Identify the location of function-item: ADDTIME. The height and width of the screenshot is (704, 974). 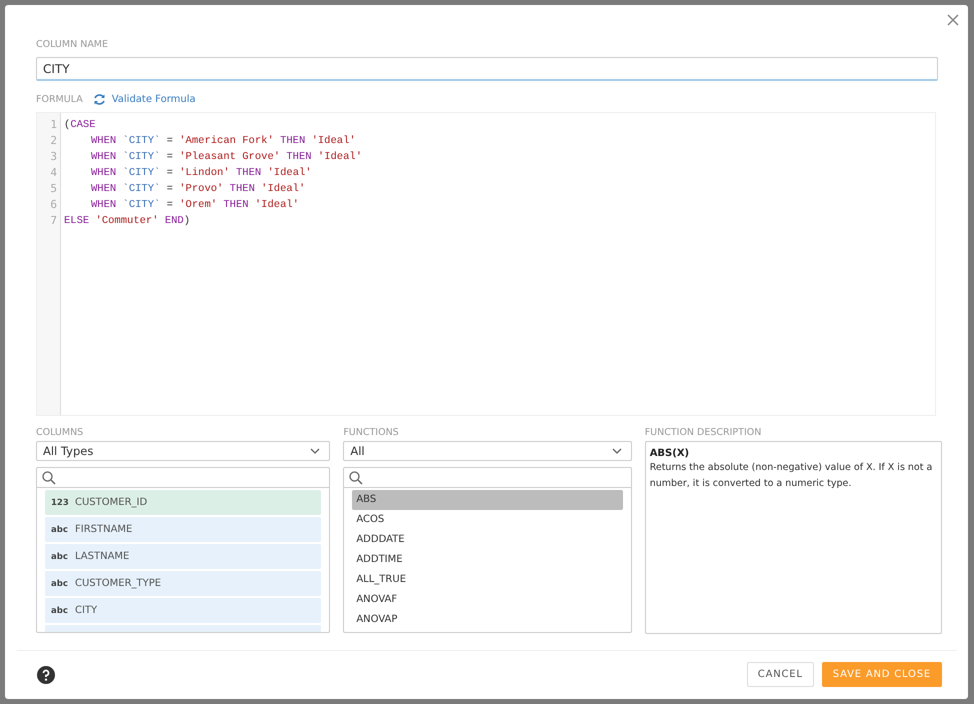
(487, 560).